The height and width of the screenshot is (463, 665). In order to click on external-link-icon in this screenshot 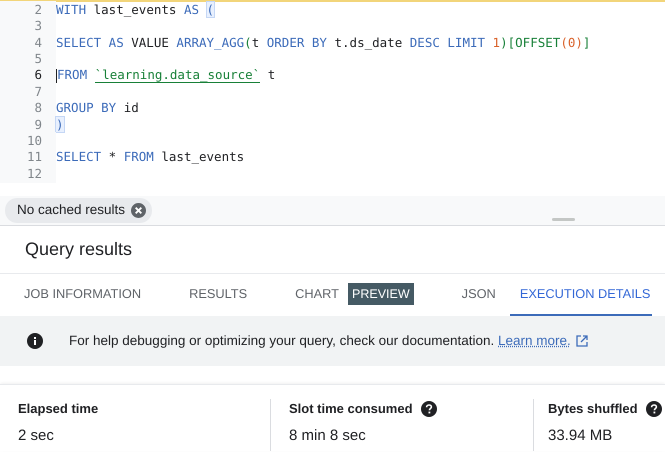, I will do `click(582, 341)`.